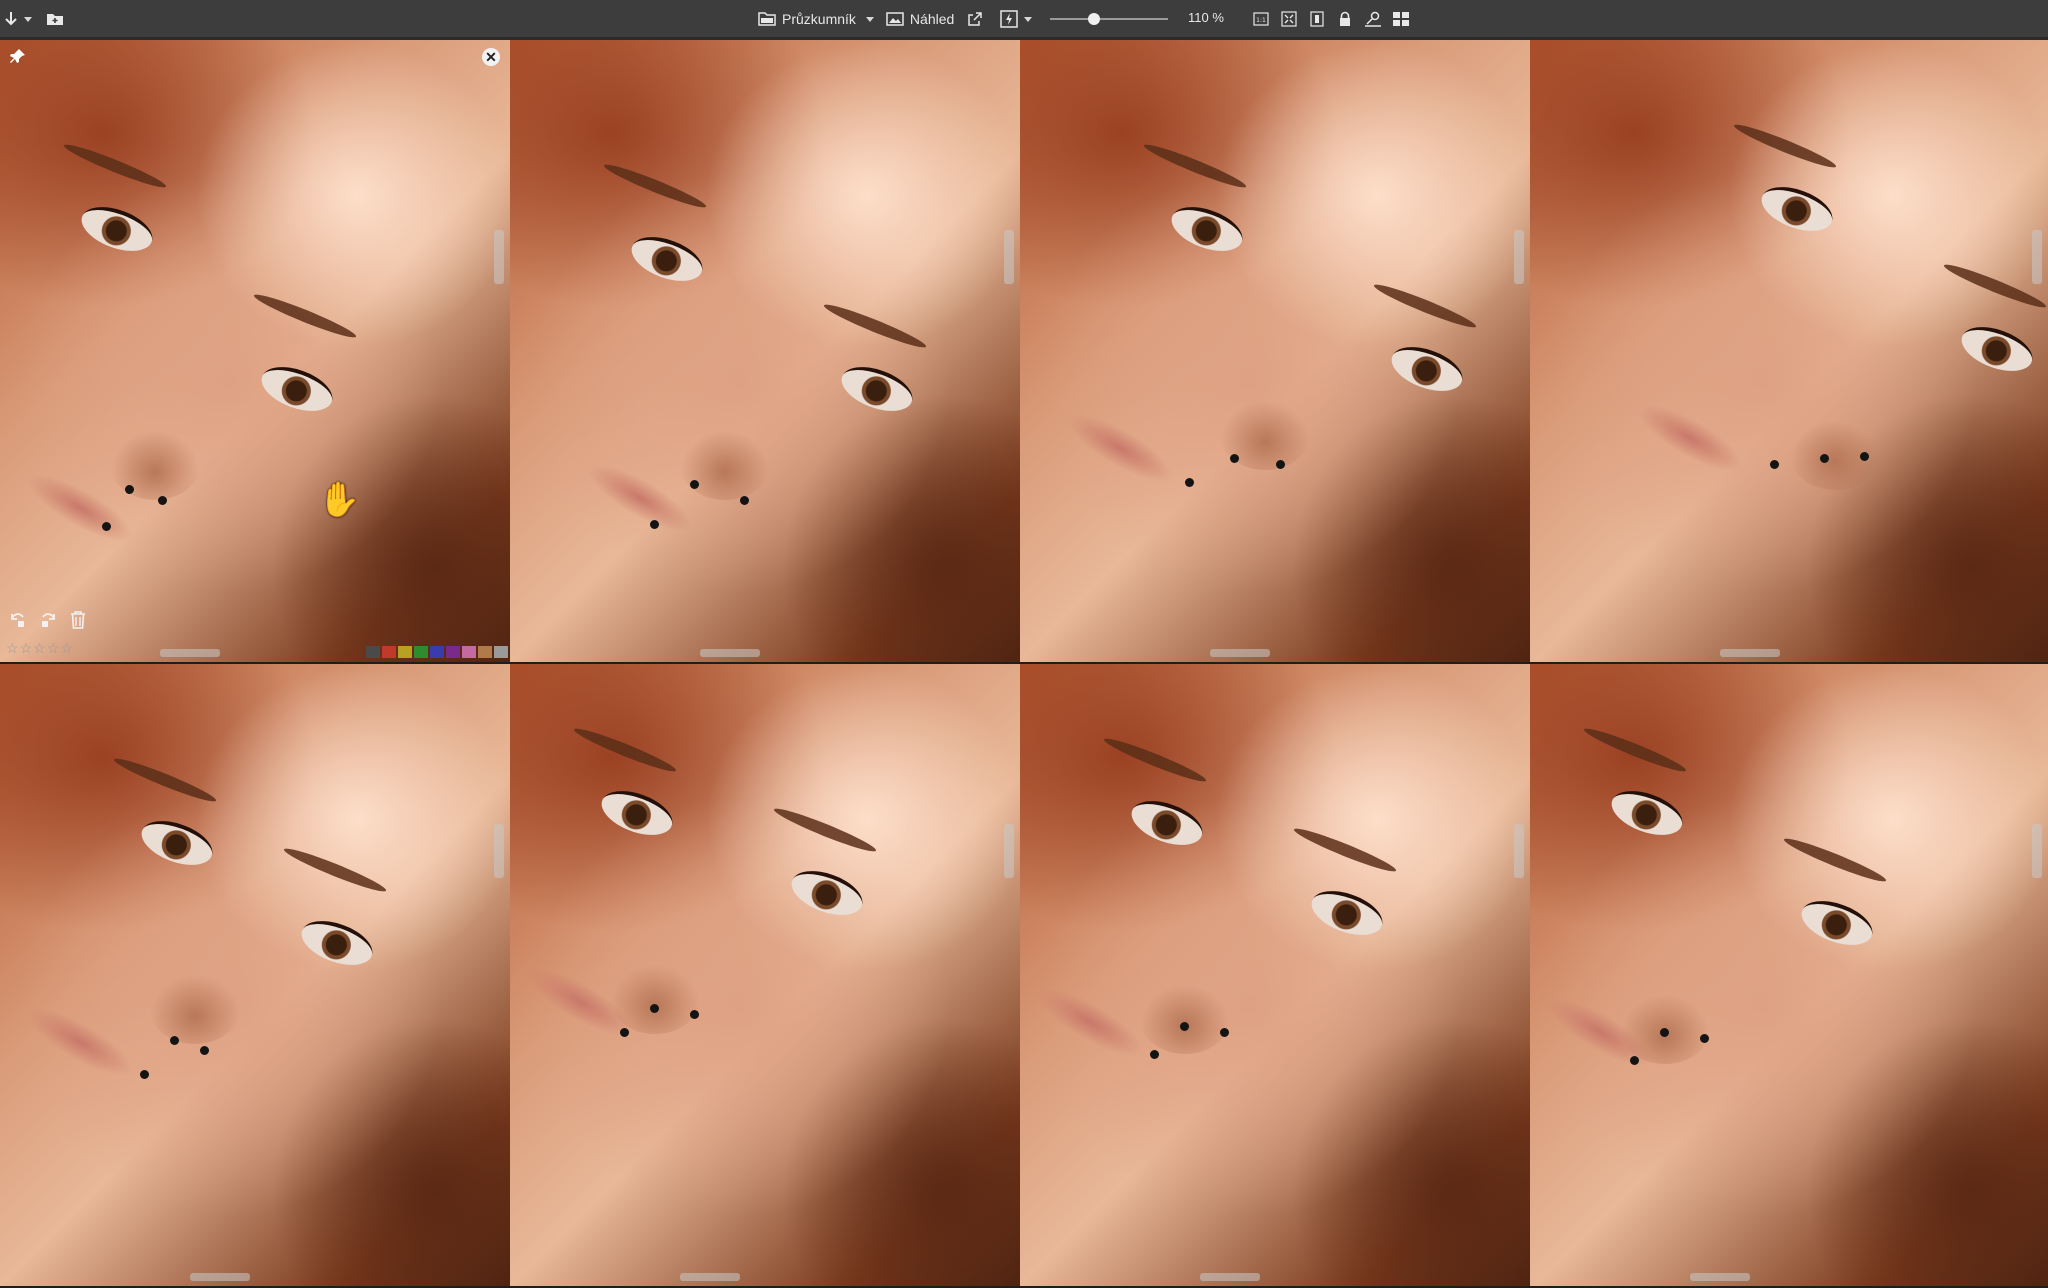 Image resolution: width=2048 pixels, height=1288 pixels. I want to click on close-icon: ✕, so click(491, 56).